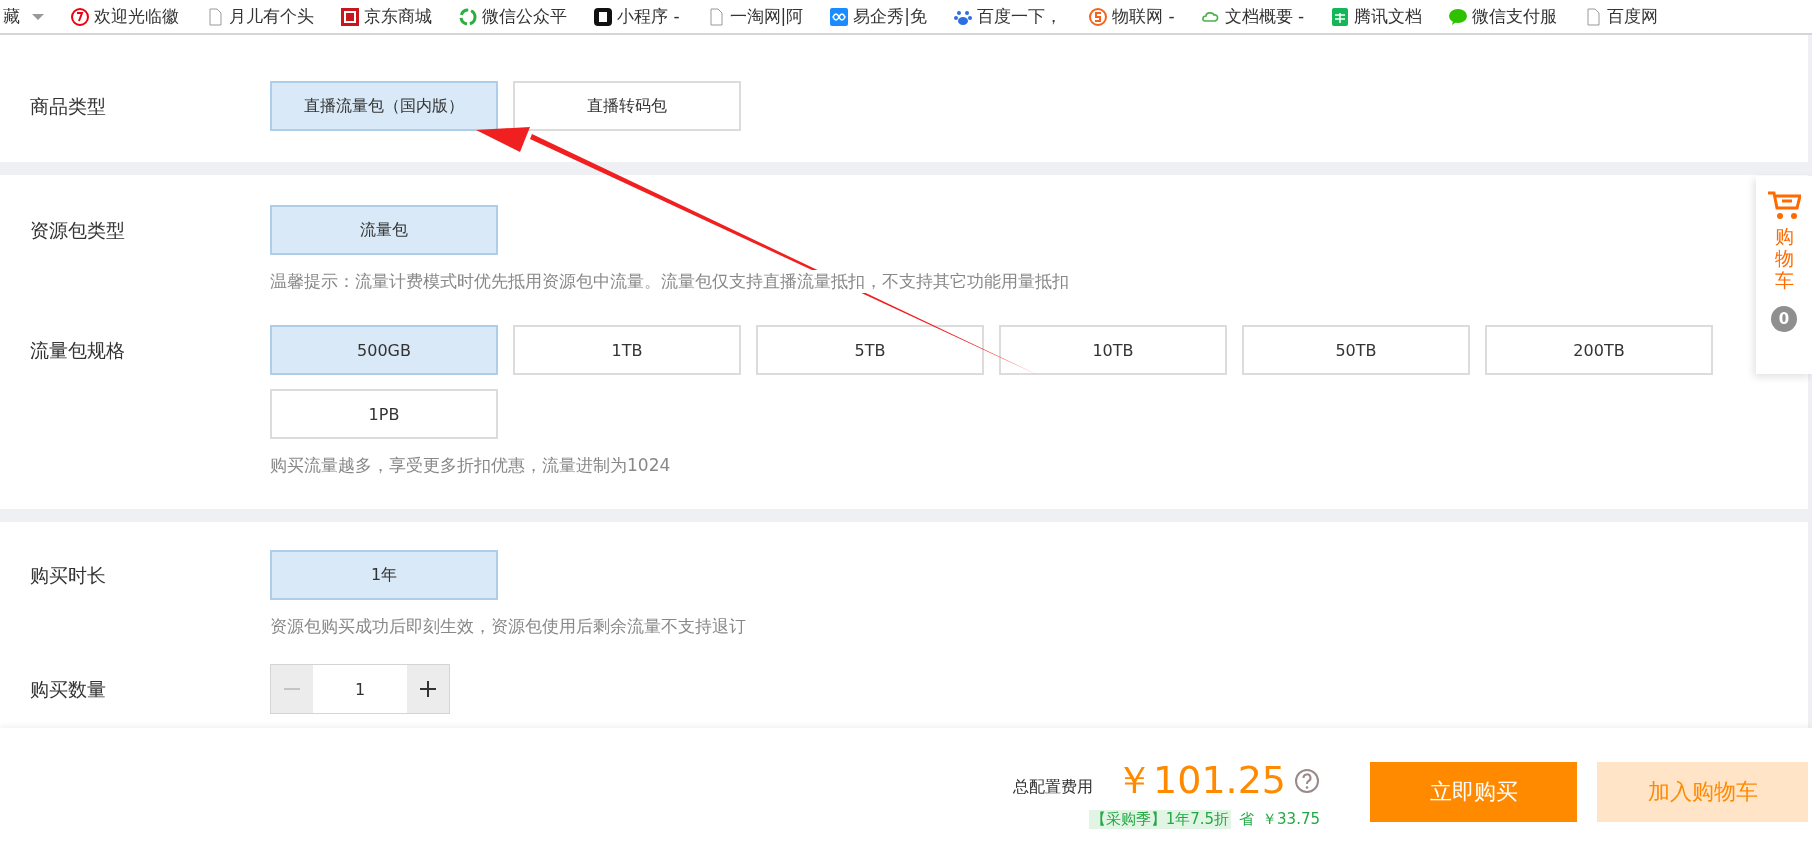  I want to click on bookmark-link: 京东商城, so click(398, 16).